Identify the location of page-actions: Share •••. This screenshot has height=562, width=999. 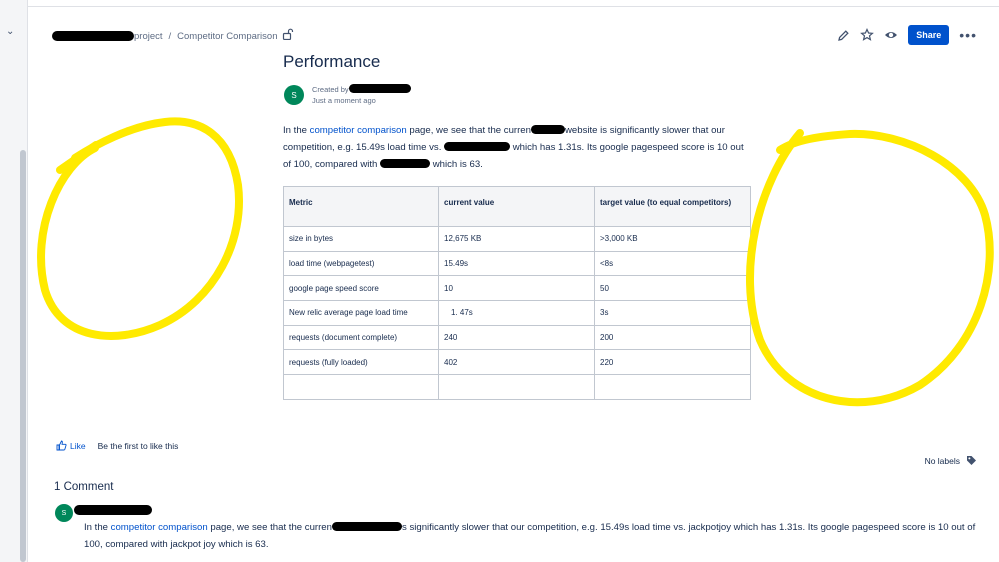
(906, 35).